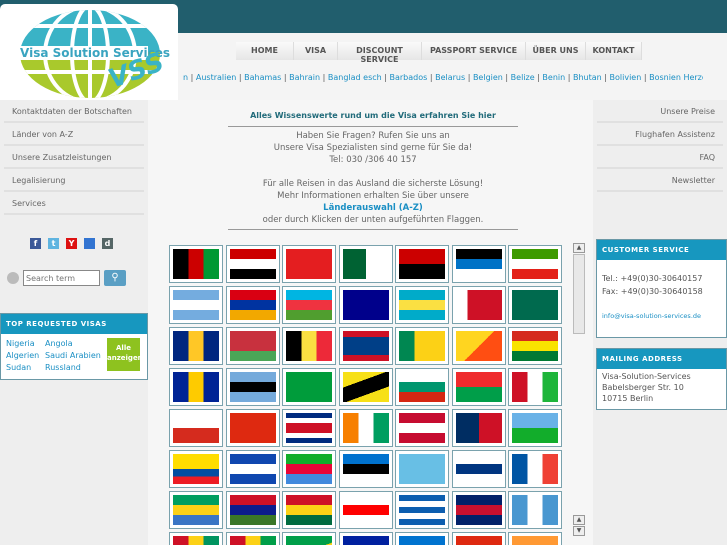  Describe the element at coordinates (422, 387) in the screenshot. I see `flag-bulgaria` at that location.